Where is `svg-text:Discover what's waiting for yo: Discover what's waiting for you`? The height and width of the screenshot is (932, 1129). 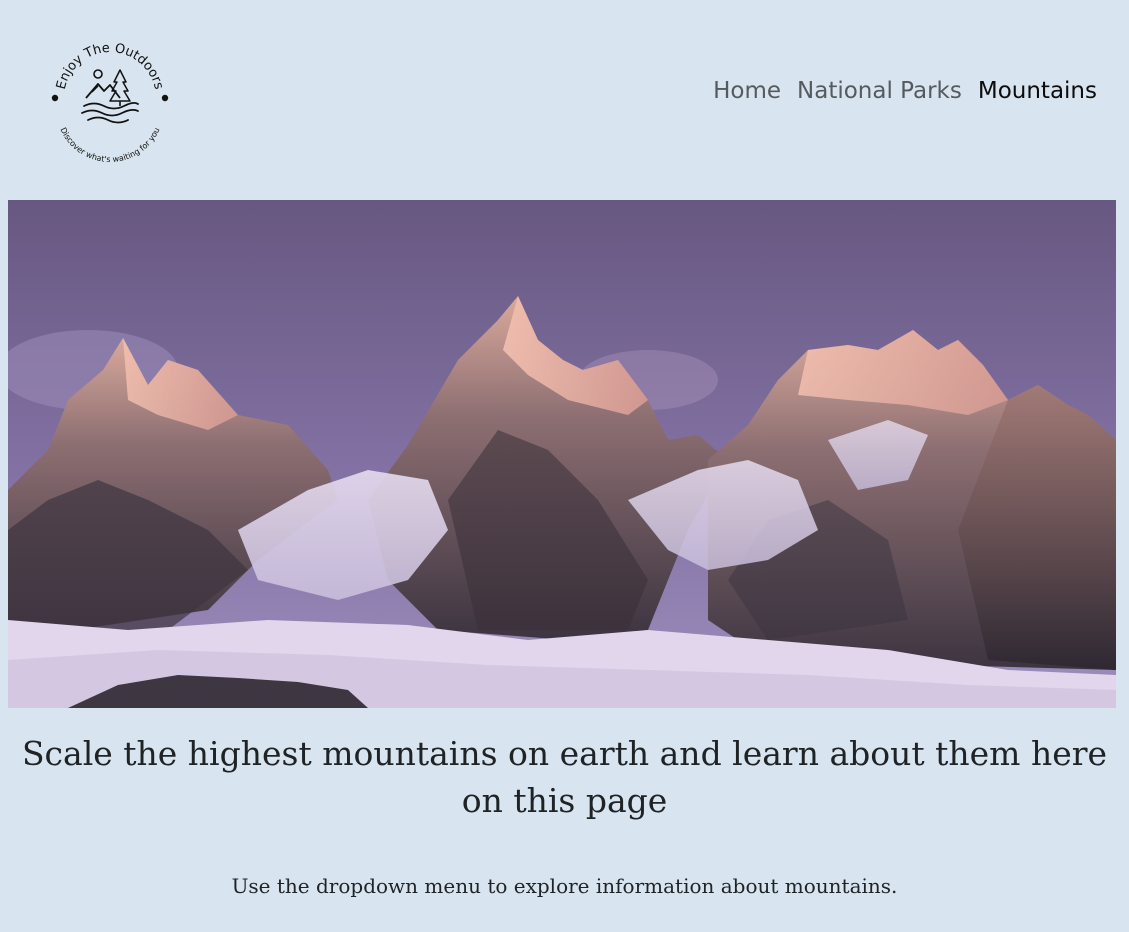 svg-text:Discover what's waiting for yo: Discover what's waiting for you is located at coordinates (109, 145).